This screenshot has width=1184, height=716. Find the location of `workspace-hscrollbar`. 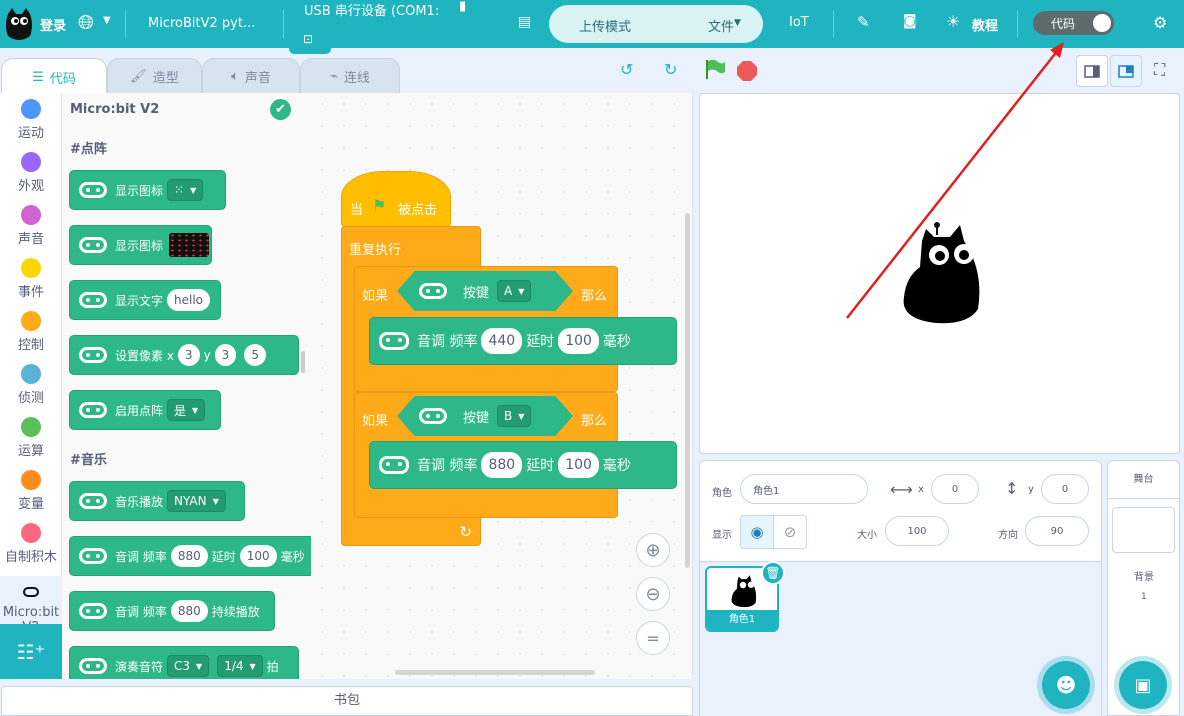

workspace-hscrollbar is located at coordinates (495, 672).